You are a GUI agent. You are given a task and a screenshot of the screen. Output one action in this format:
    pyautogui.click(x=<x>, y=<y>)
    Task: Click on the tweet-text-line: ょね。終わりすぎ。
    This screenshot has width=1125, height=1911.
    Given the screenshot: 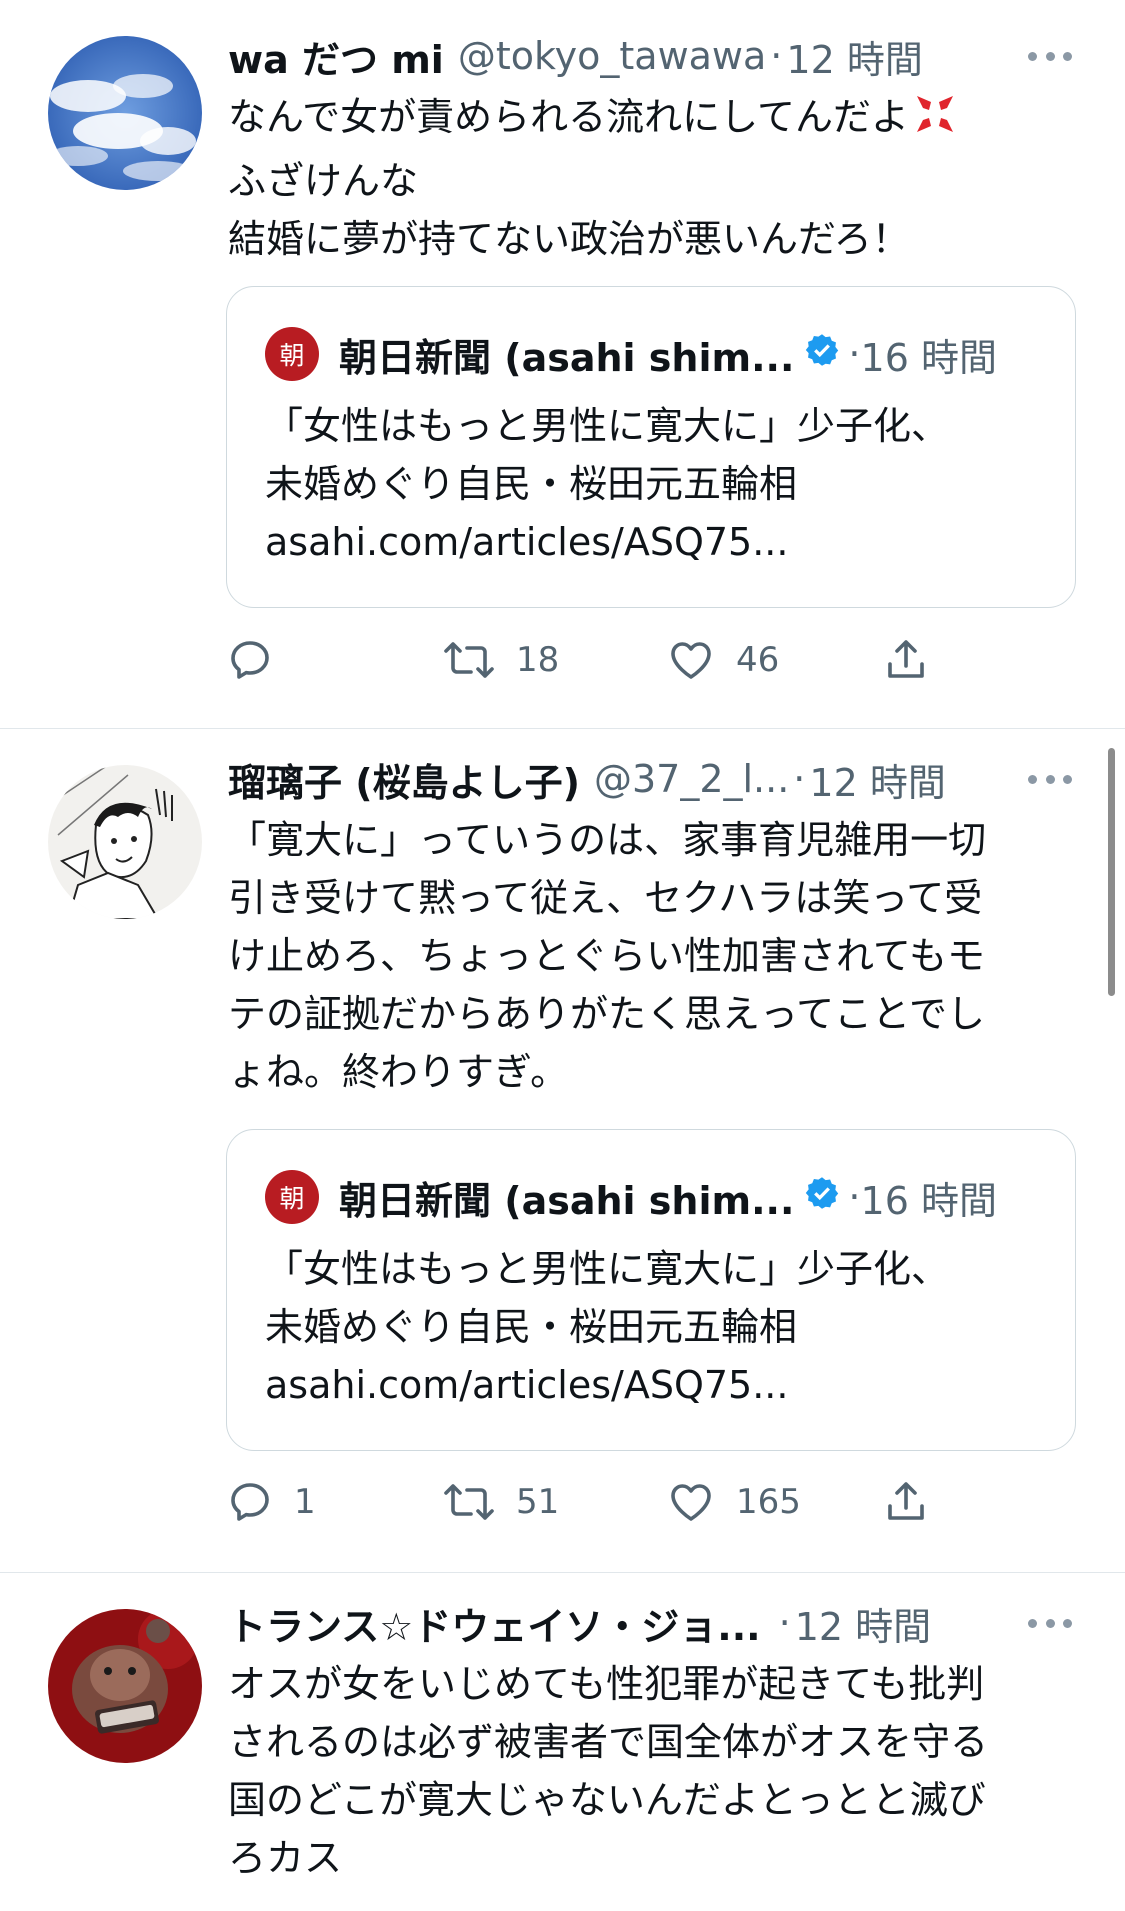 What is the action you would take?
    pyautogui.click(x=398, y=1072)
    